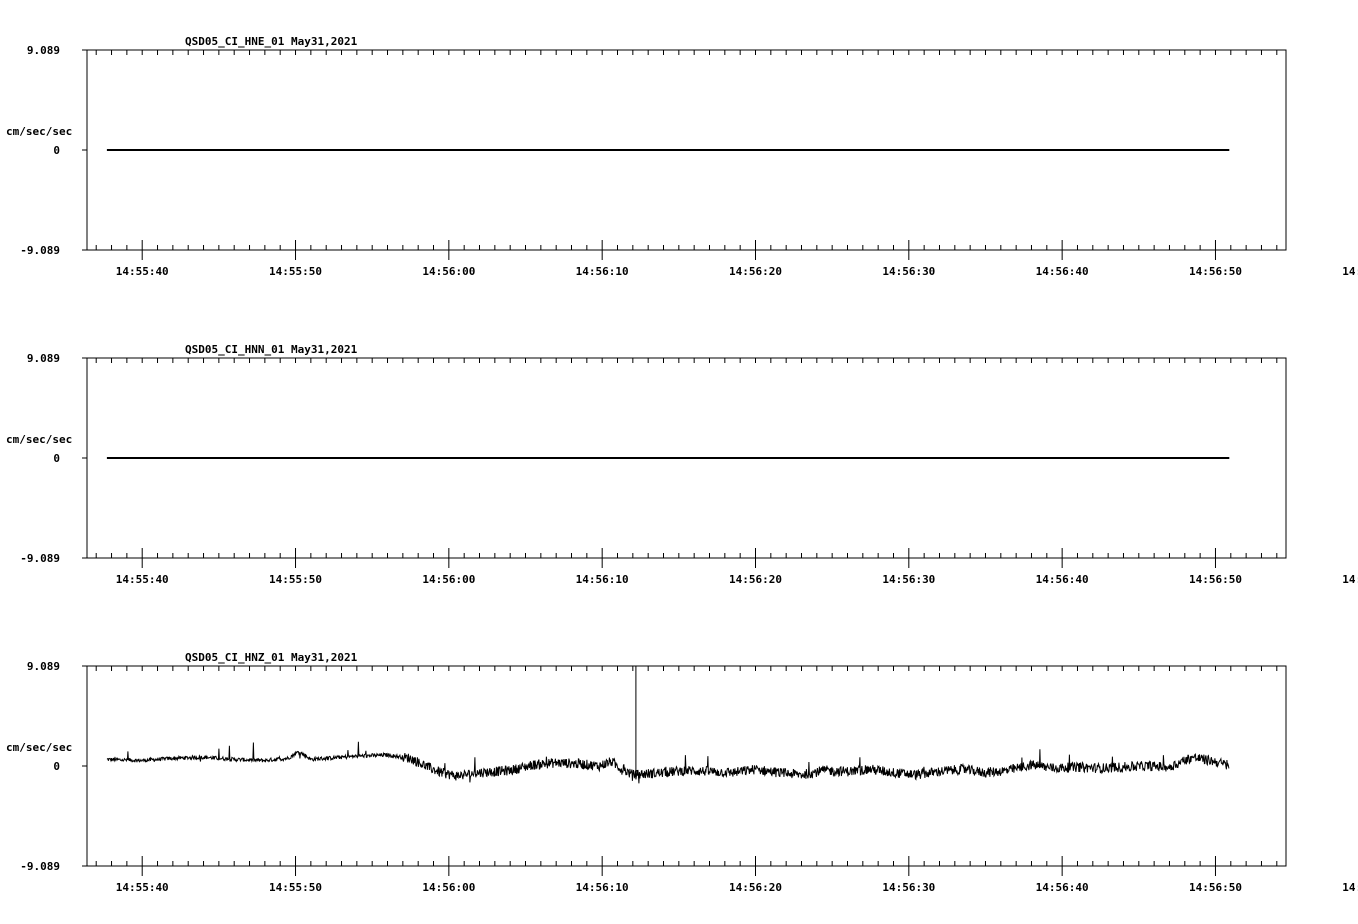 The height and width of the screenshot is (924, 1358). Describe the element at coordinates (271, 349) in the screenshot. I see `panel-title: QSD05_CI_HNN_01 May31,2021` at that location.